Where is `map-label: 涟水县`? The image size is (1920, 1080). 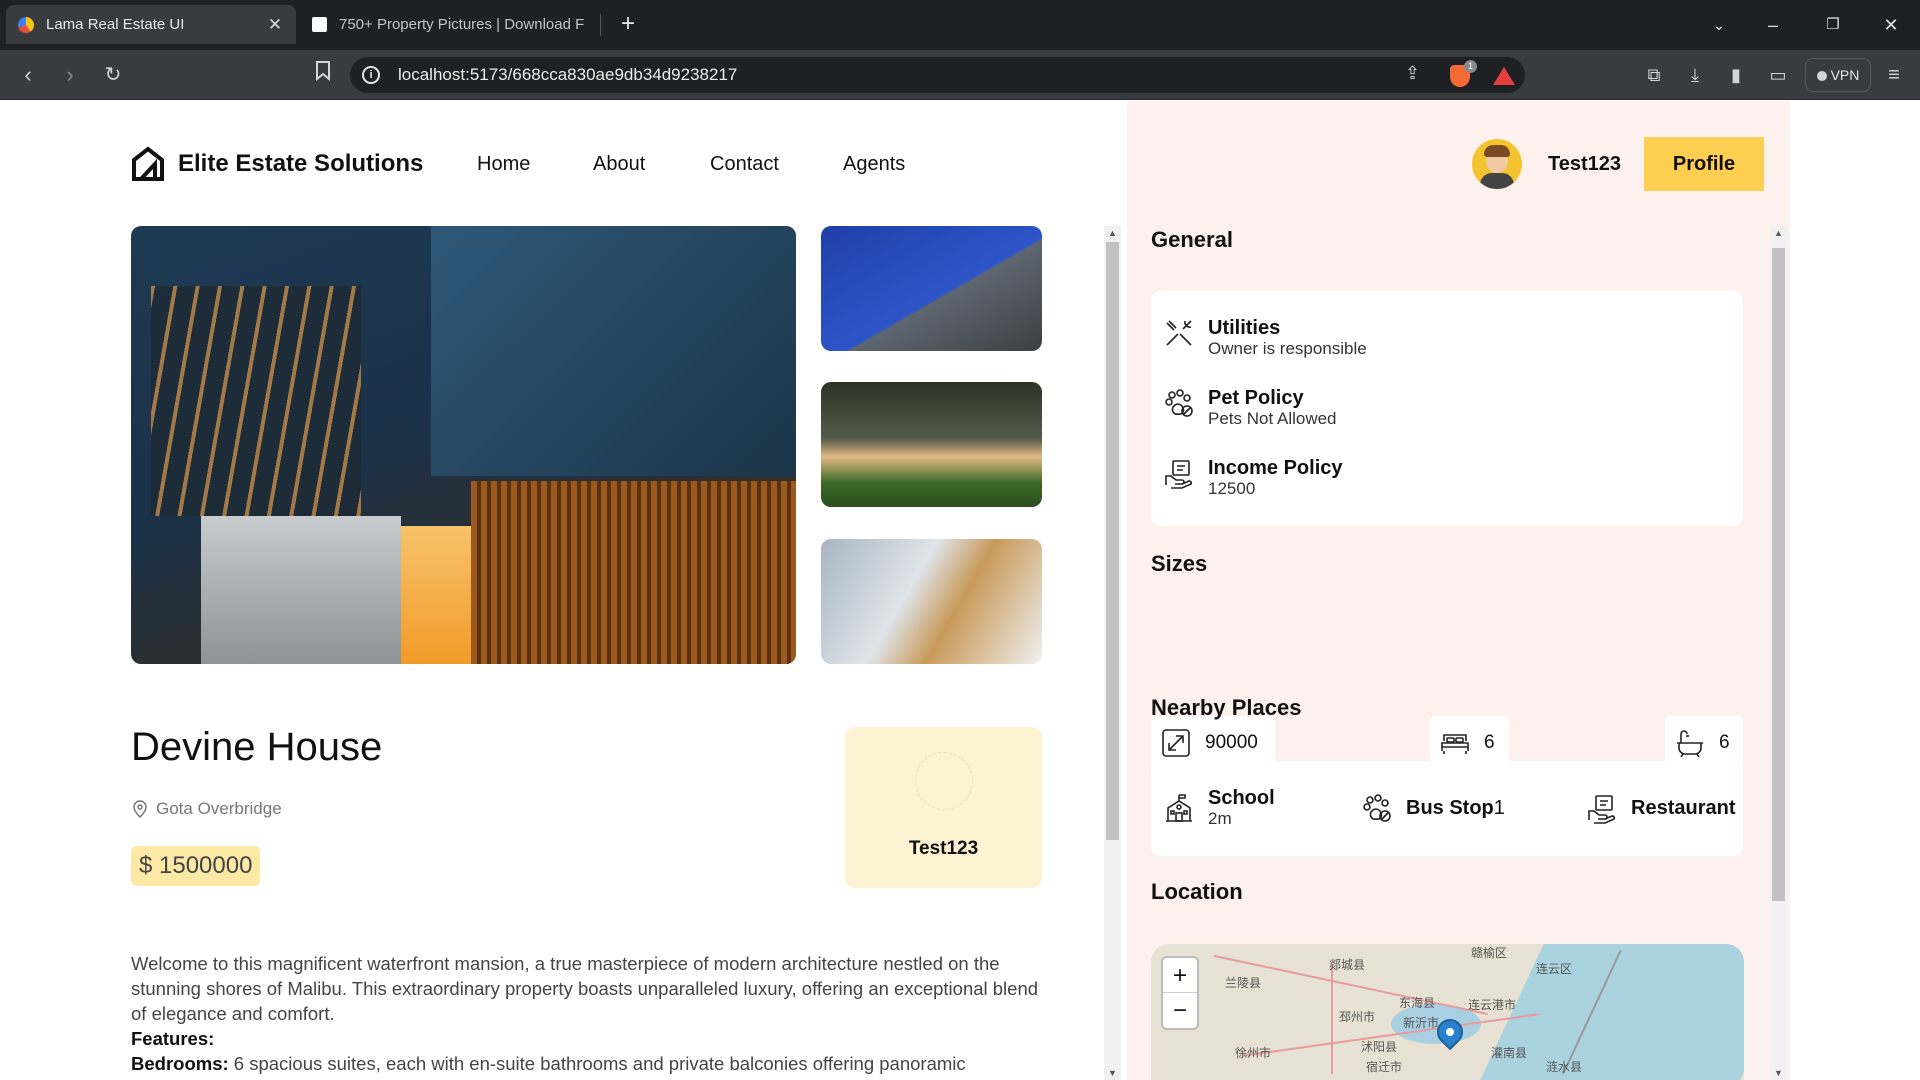
map-label: 涟水县 is located at coordinates (1564, 1067).